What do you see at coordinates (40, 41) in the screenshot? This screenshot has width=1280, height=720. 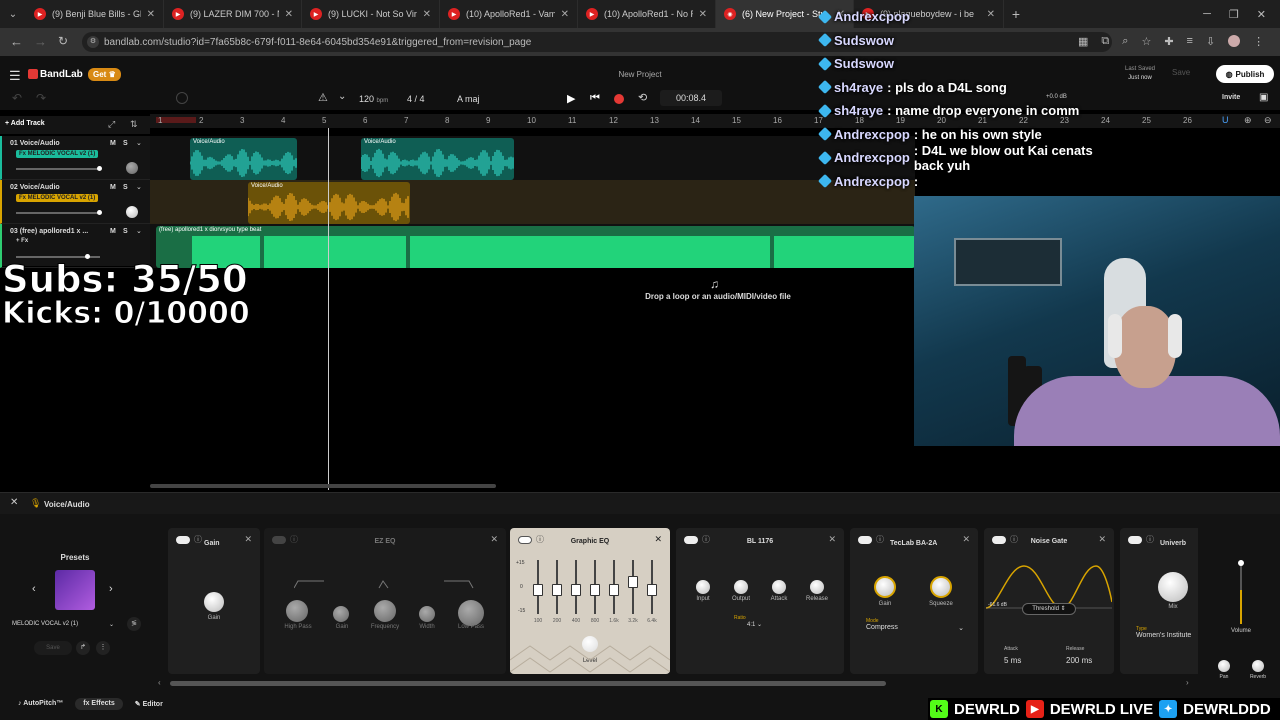 I see `forward-icon: →` at bounding box center [40, 41].